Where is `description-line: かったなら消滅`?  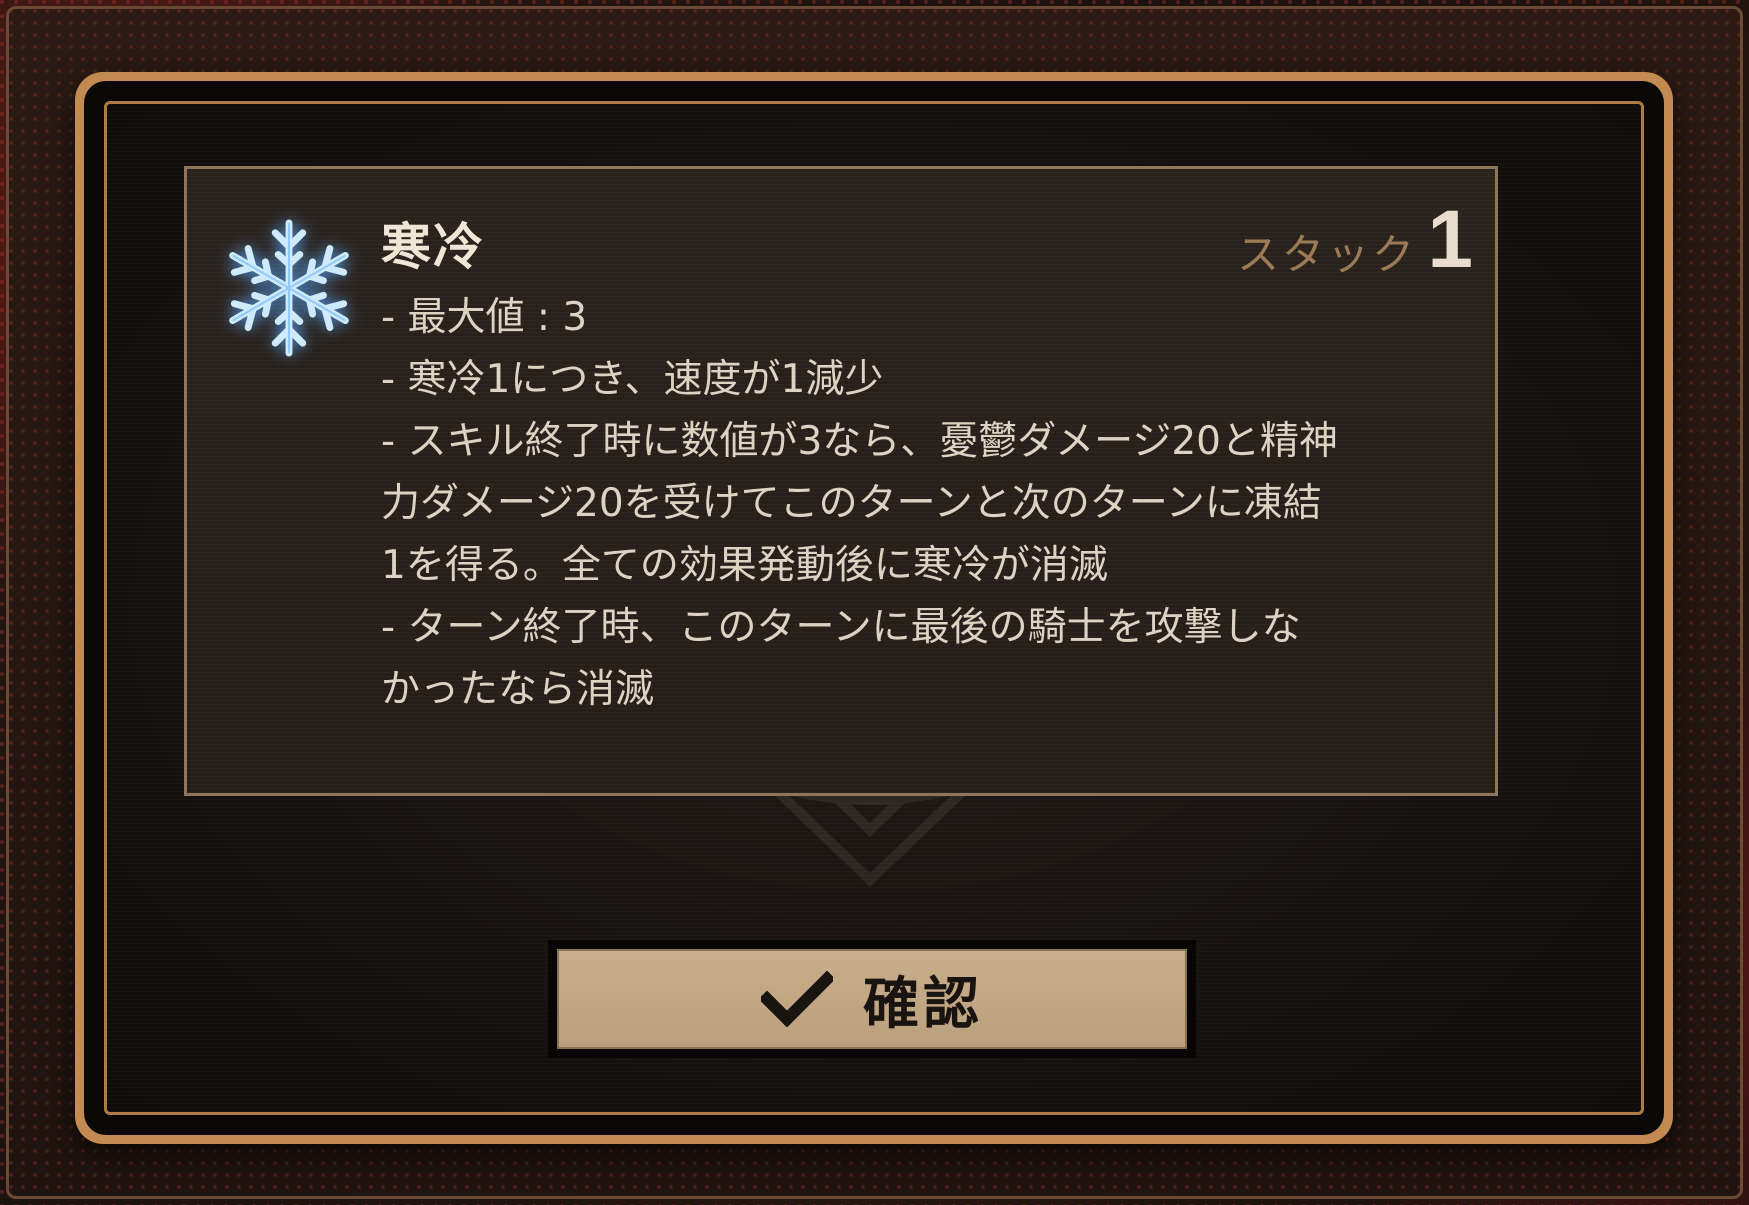 description-line: かったなら消滅 is located at coordinates (518, 689).